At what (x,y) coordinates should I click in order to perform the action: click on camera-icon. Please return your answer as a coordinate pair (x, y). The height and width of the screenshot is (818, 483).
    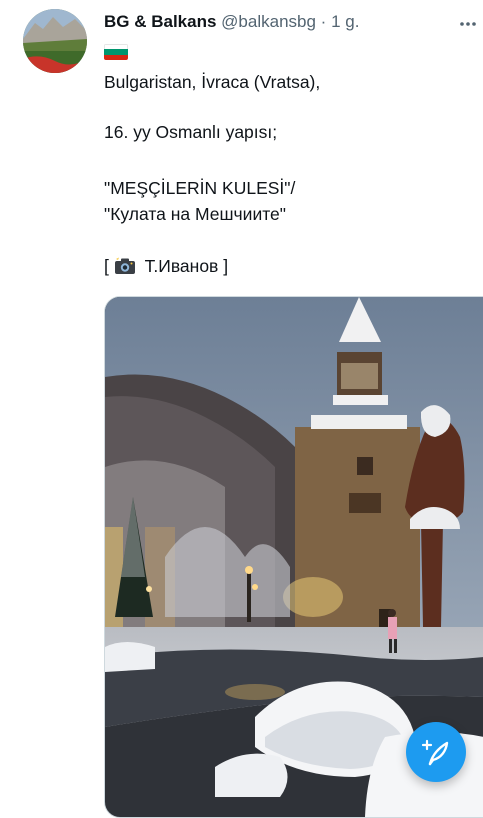
    Looking at the image, I should click on (125, 268).